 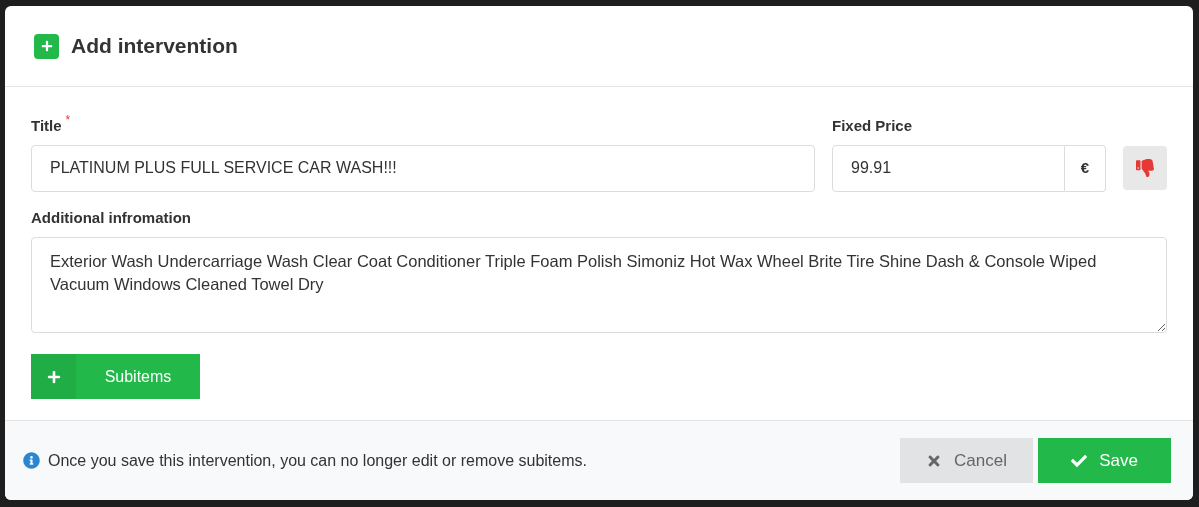 What do you see at coordinates (53, 376) in the screenshot?
I see `plus-icon` at bounding box center [53, 376].